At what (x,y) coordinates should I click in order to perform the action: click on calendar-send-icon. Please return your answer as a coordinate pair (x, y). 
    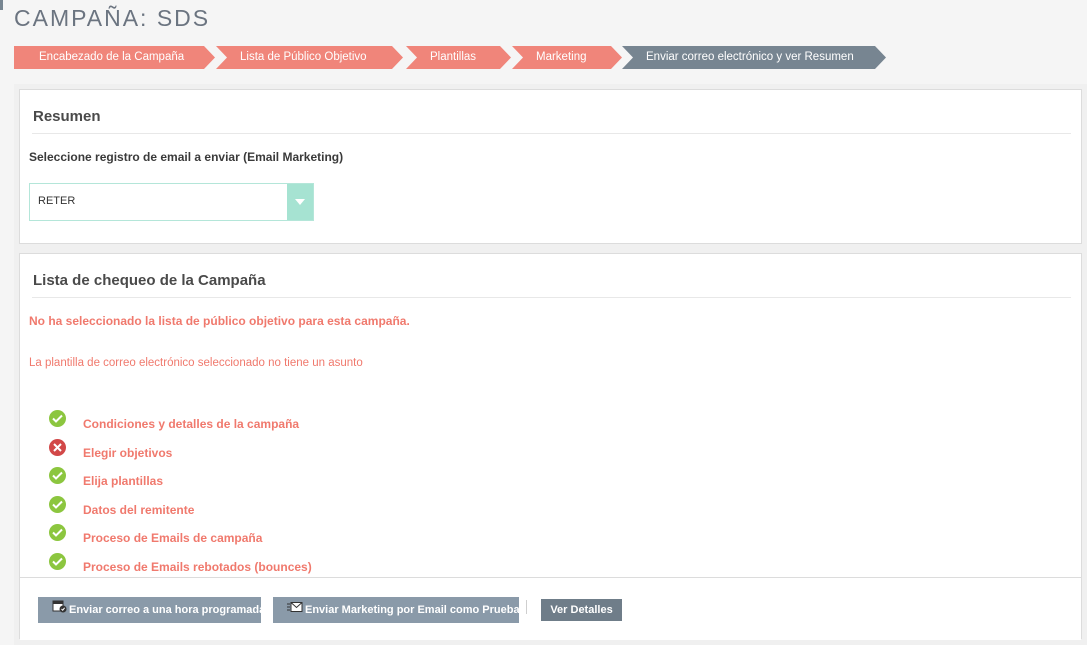
    Looking at the image, I should click on (59, 610).